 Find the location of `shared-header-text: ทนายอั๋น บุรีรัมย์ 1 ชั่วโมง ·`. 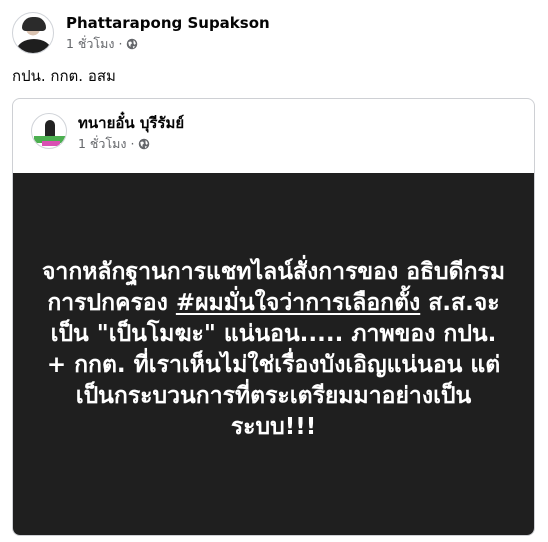

shared-header-text: ทนายอั๋น บุรีรัมย์ 1 ชั่วโมง · is located at coordinates (131, 133).